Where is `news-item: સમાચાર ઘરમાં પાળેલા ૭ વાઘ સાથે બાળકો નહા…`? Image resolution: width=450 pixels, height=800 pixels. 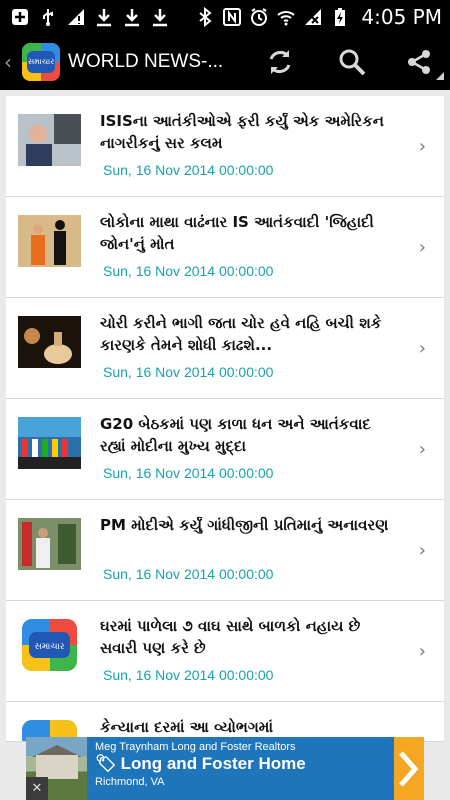 news-item: સમાચાર ઘરમાં પાળેલા ૭ વાઘ સાથે બાળકો નહા… is located at coordinates (225, 651).